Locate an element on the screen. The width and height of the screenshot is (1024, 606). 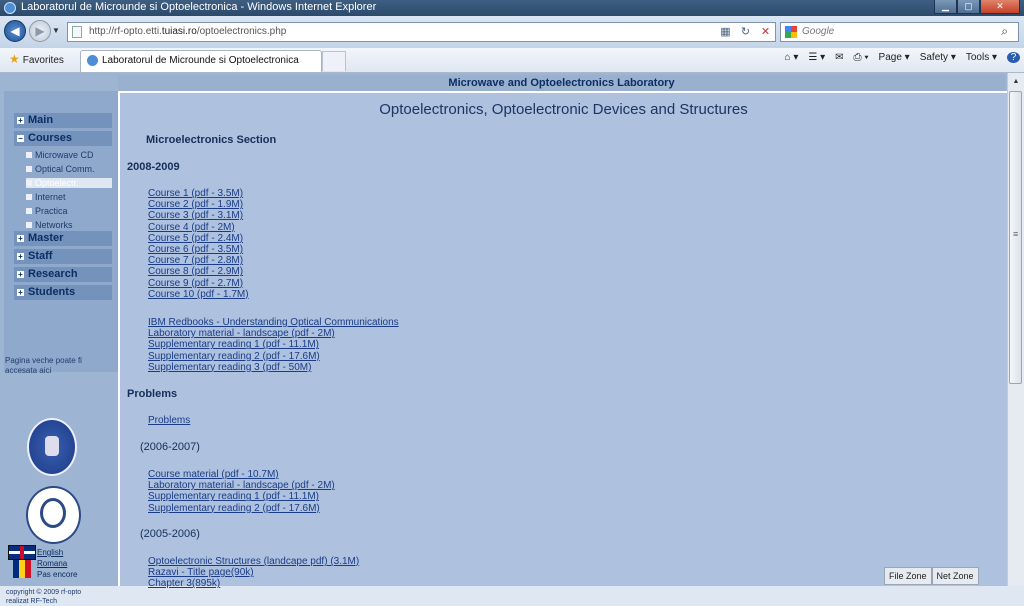
vertical-scrollbar: ▲ is located at coordinates (1015, 329).